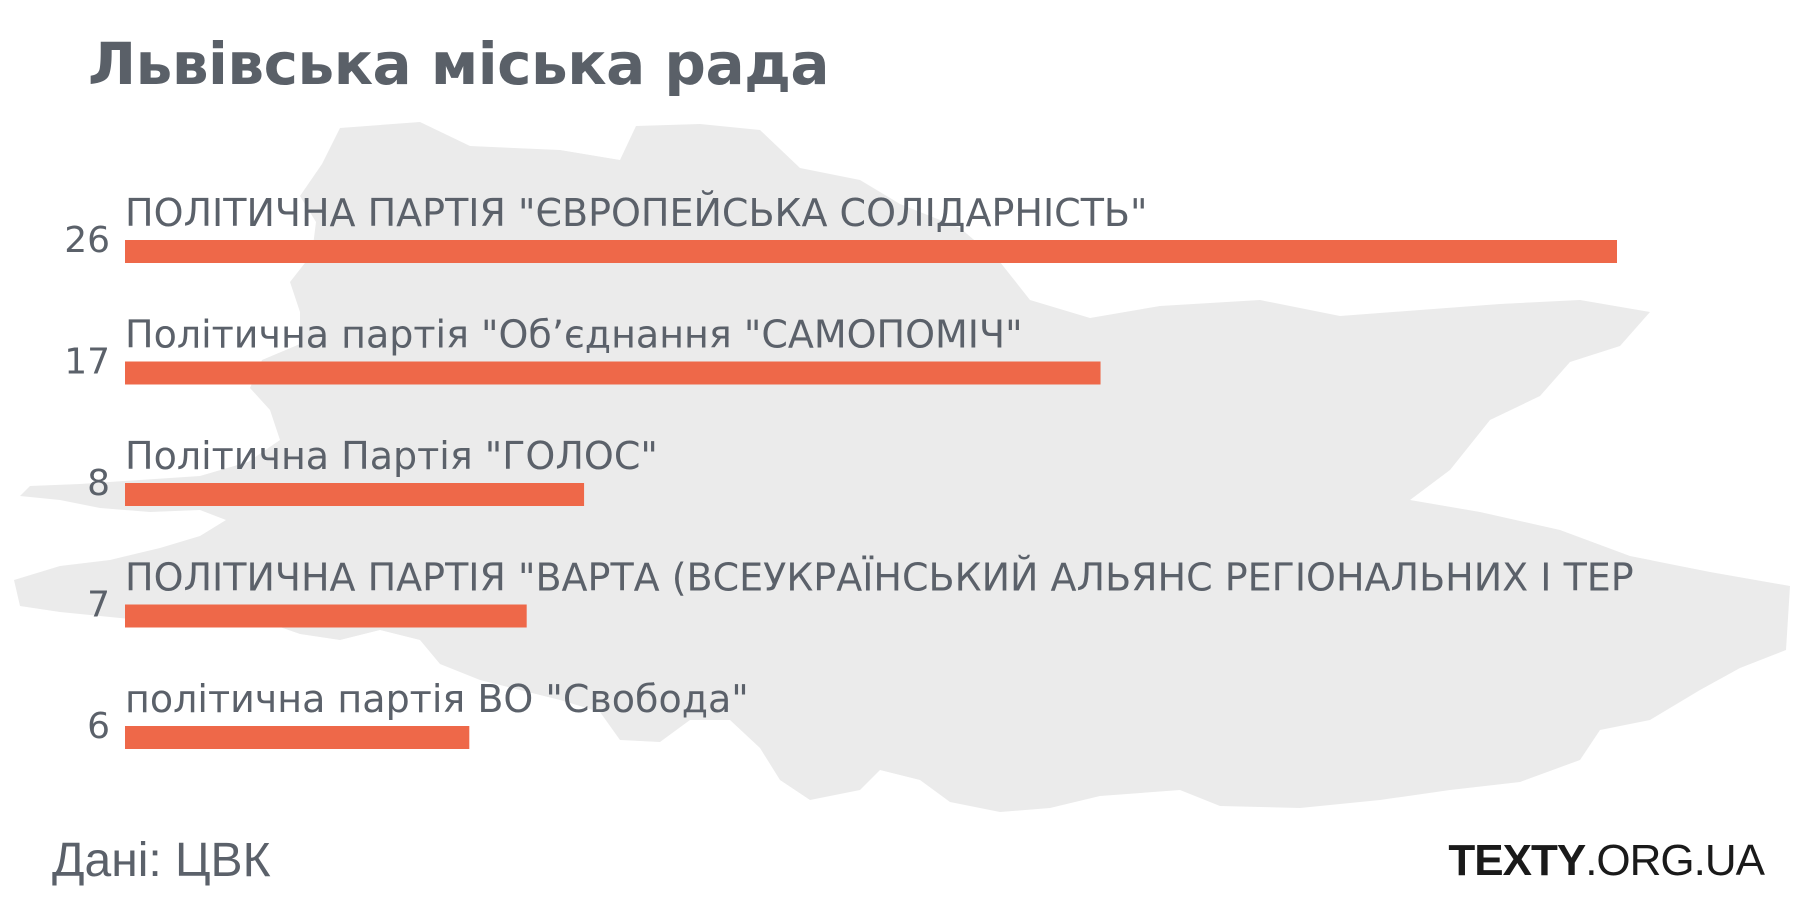 This screenshot has width=1800, height=900. Describe the element at coordinates (437, 699) in the screenshot. I see `category-label-4: політична партія ВО "Свобода"` at that location.